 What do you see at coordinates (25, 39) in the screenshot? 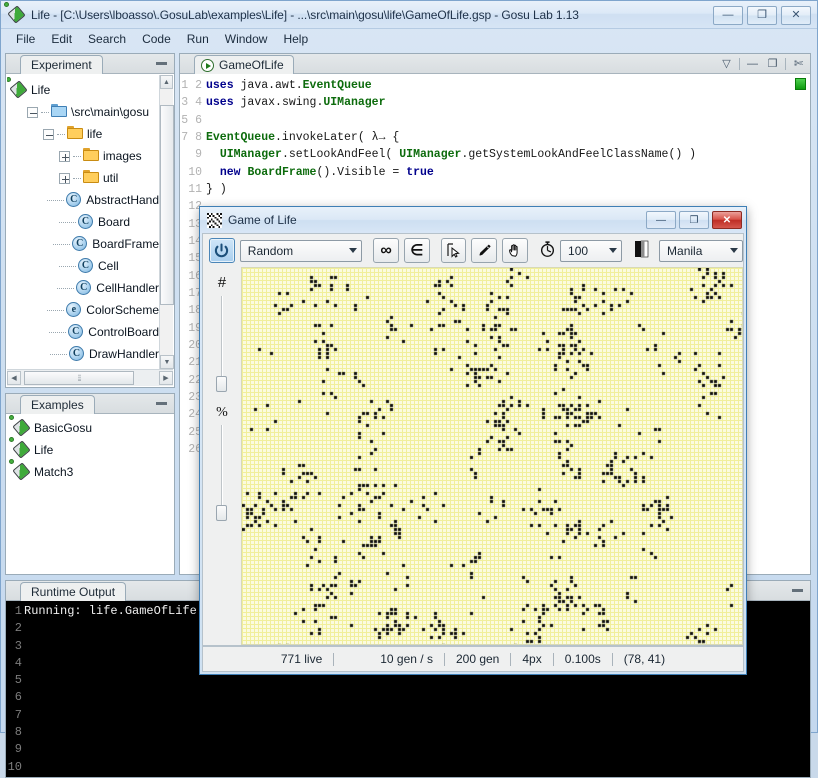
I see `menu-file: File` at bounding box center [25, 39].